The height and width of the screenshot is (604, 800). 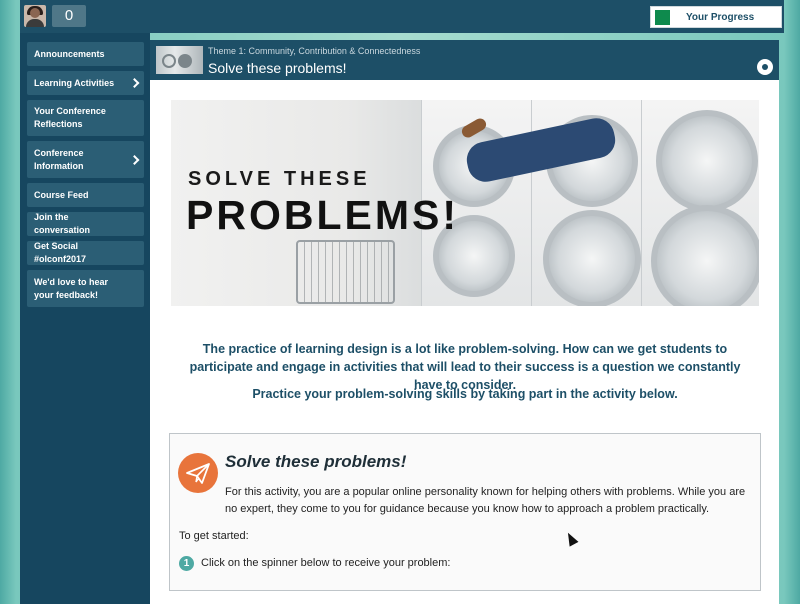 What do you see at coordinates (277, 68) in the screenshot?
I see `page-title: Solve these problems!` at bounding box center [277, 68].